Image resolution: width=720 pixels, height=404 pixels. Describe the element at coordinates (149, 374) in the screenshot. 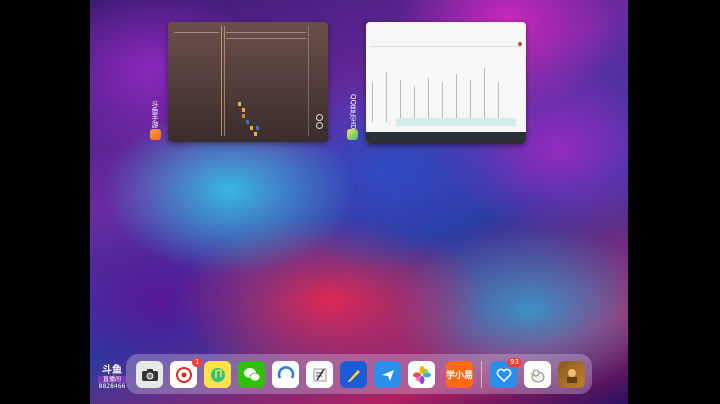

I see `camera-icon` at that location.